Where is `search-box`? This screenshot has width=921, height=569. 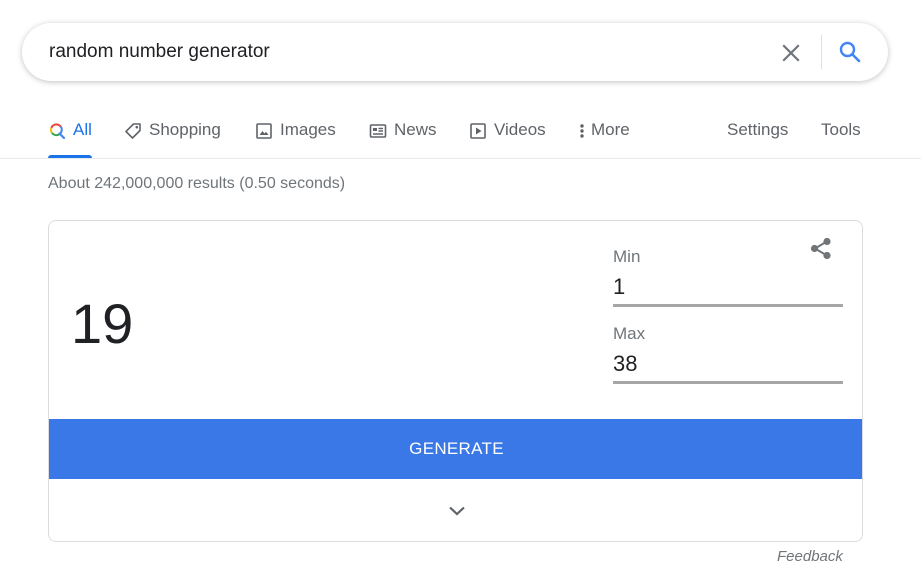 search-box is located at coordinates (455, 52).